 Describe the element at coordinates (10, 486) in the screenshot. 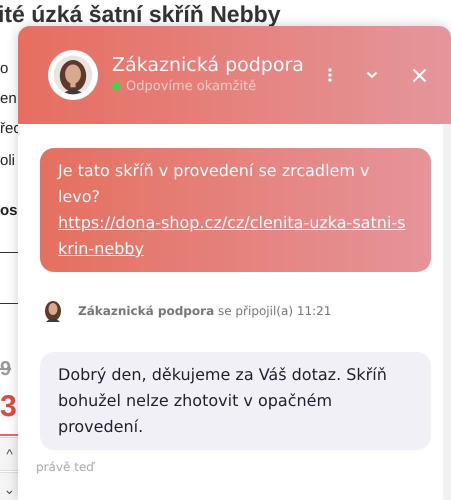

I see `decrease-button: ⌄` at that location.